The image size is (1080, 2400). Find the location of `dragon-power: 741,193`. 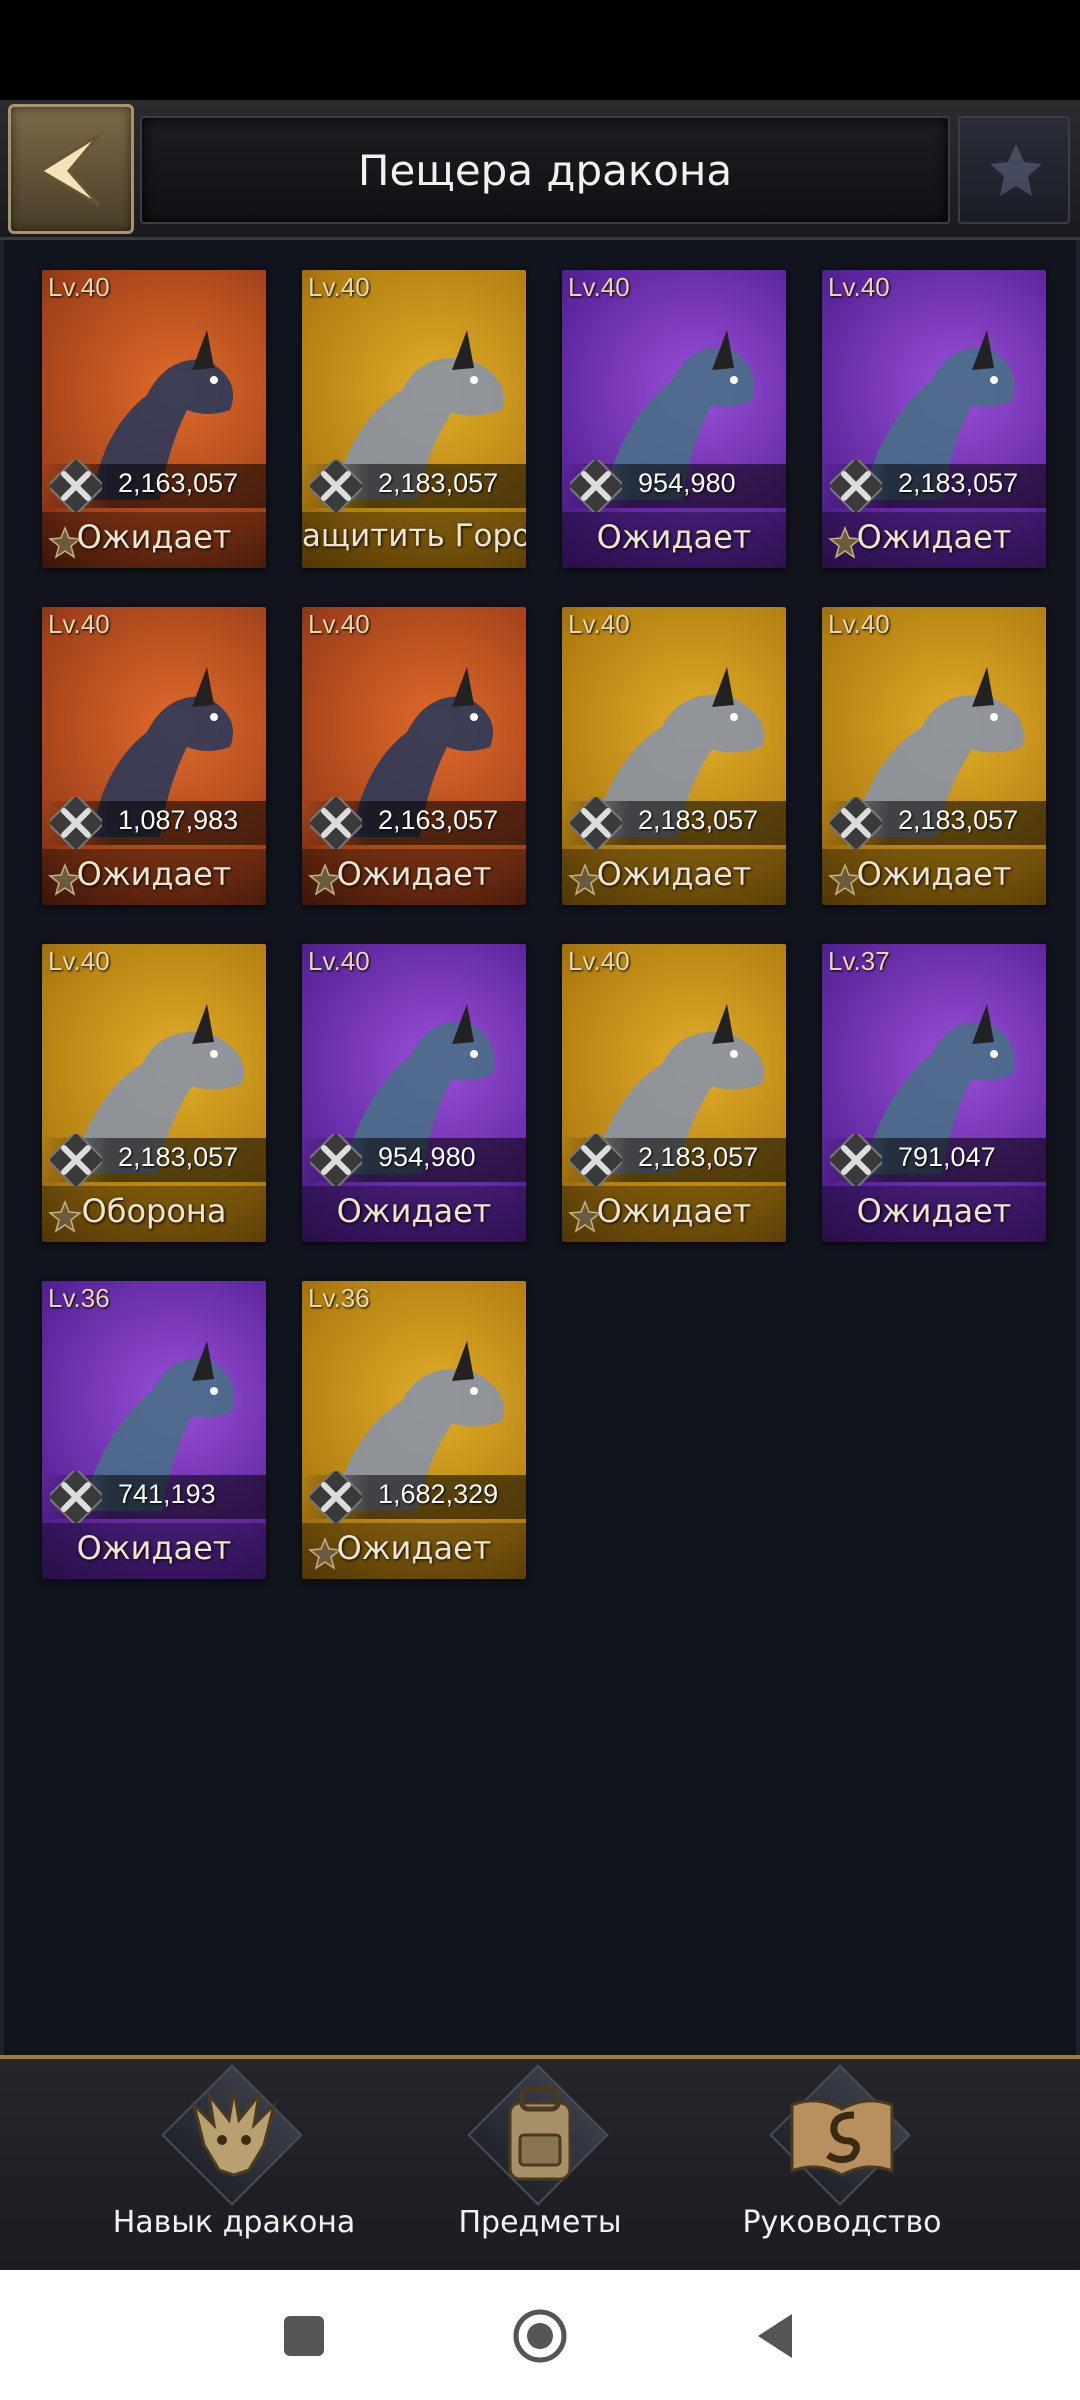

dragon-power: 741,193 is located at coordinates (167, 1494).